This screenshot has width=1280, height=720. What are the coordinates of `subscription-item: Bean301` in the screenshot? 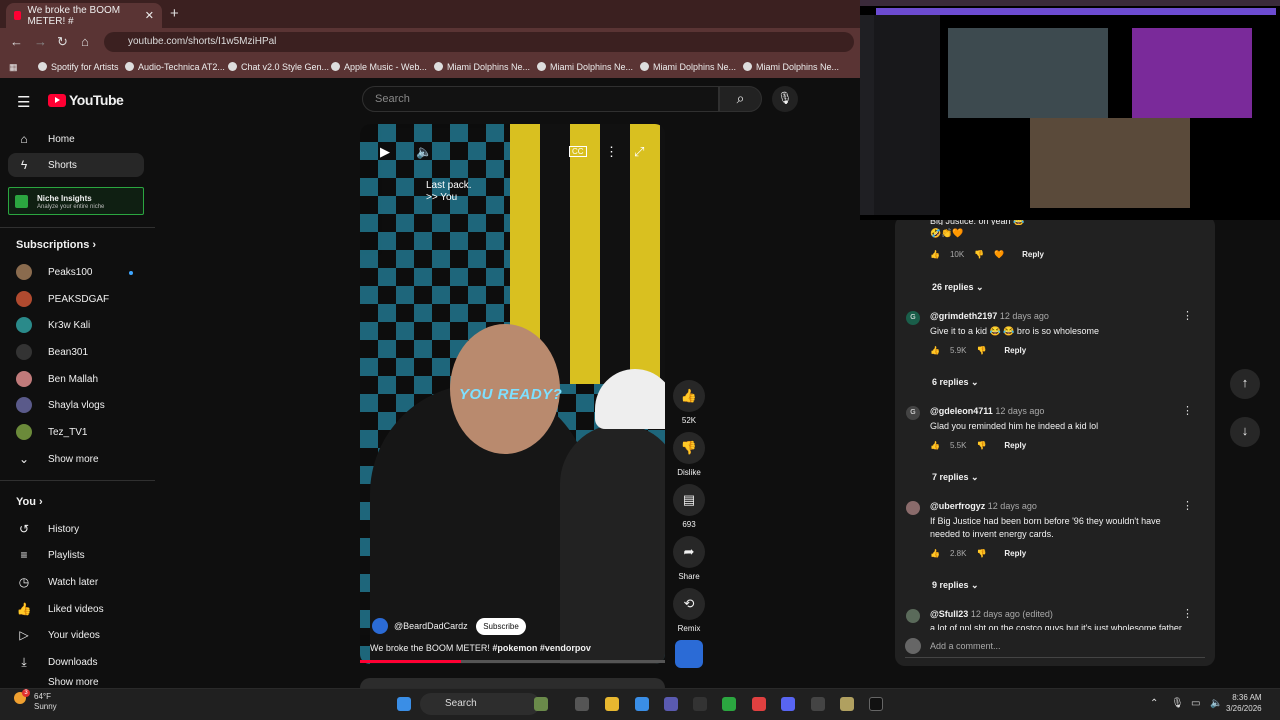 It's located at (76, 352).